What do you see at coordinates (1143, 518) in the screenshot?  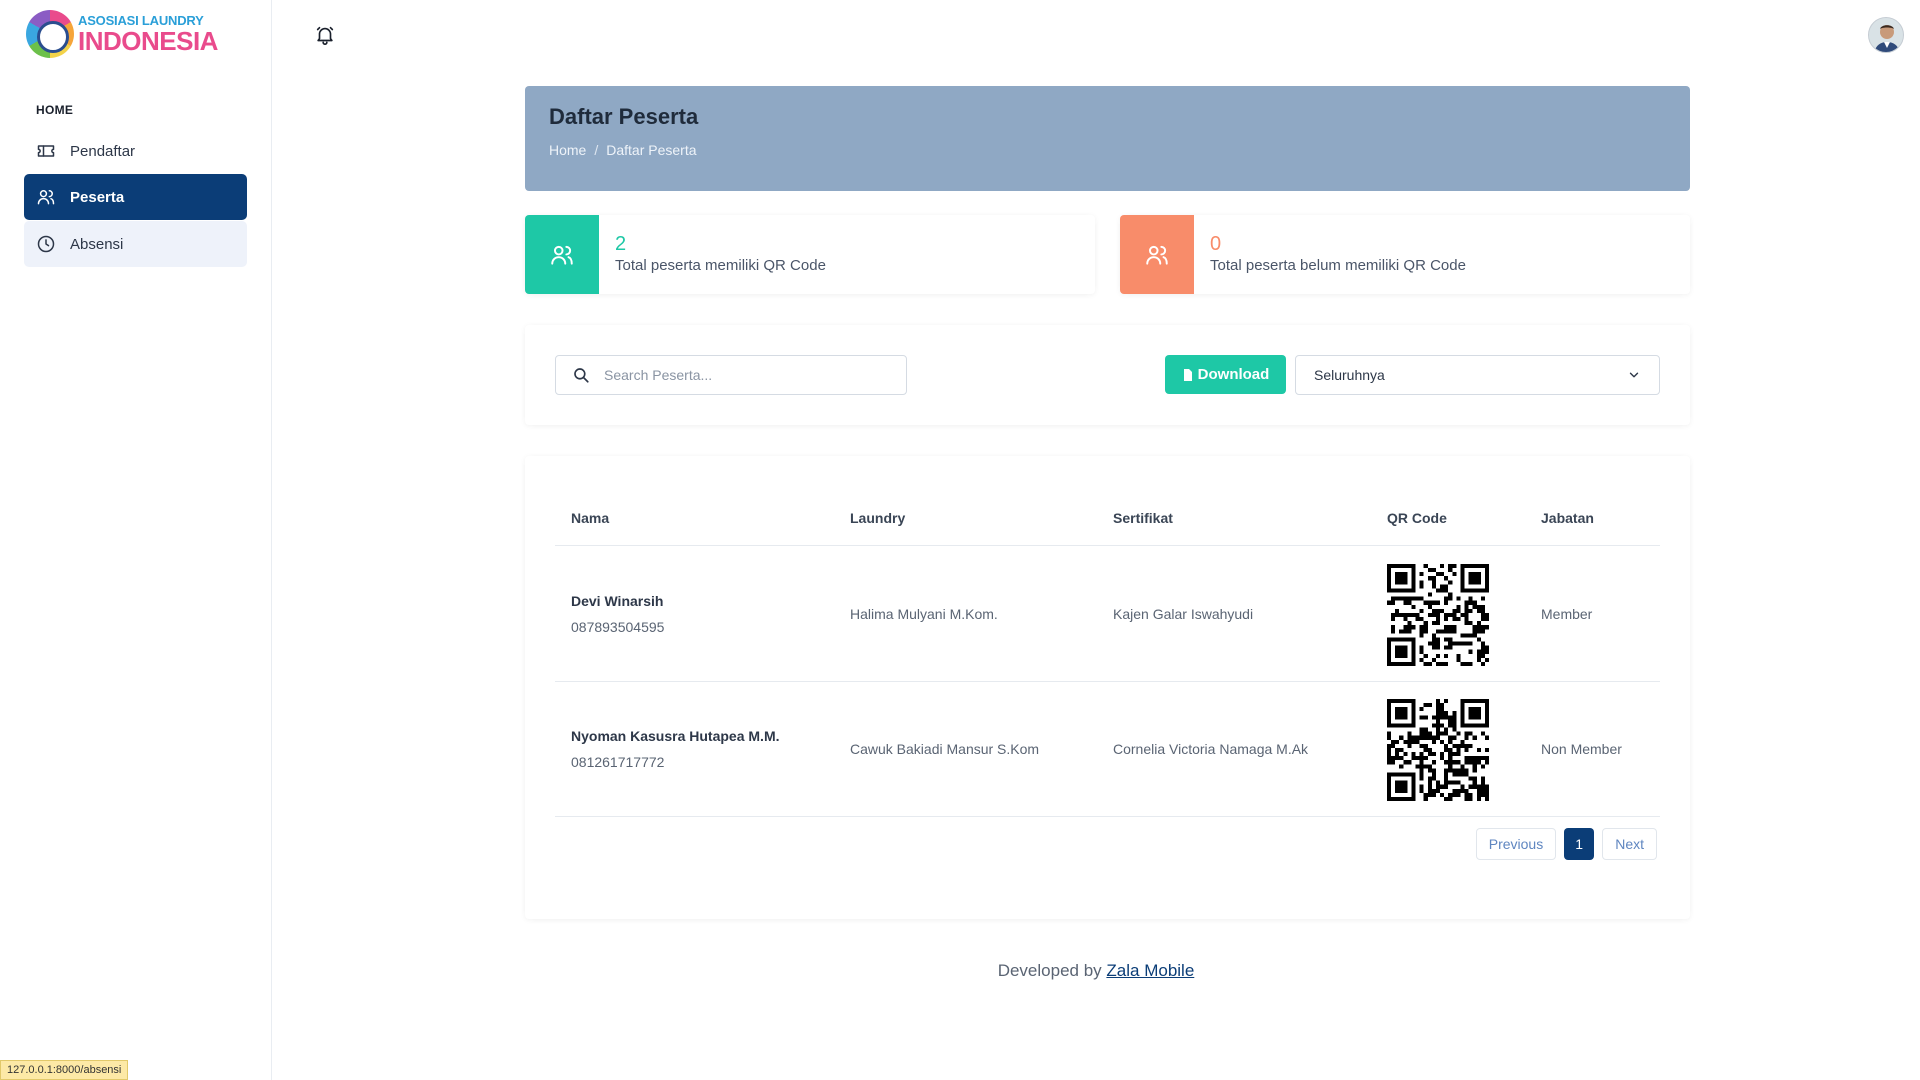 I see `column-header-sertifikat: Sertifikat` at bounding box center [1143, 518].